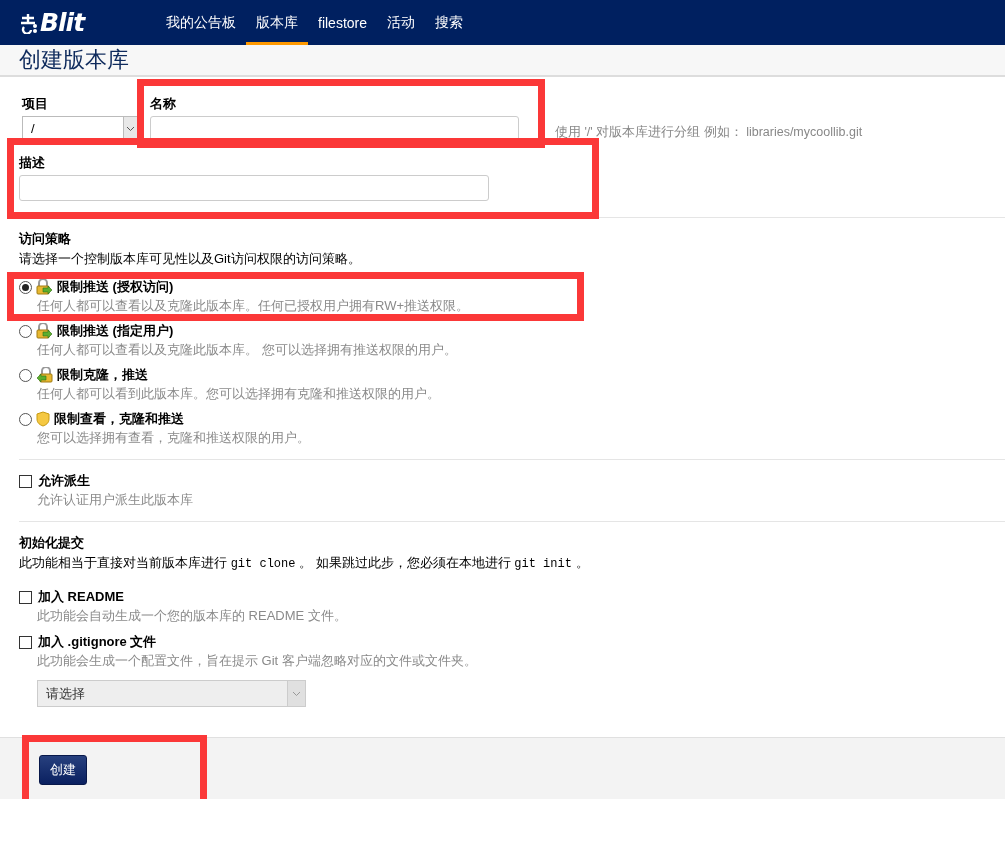 The image size is (1005, 841). I want to click on nav-tab: filestore, so click(343, 22).